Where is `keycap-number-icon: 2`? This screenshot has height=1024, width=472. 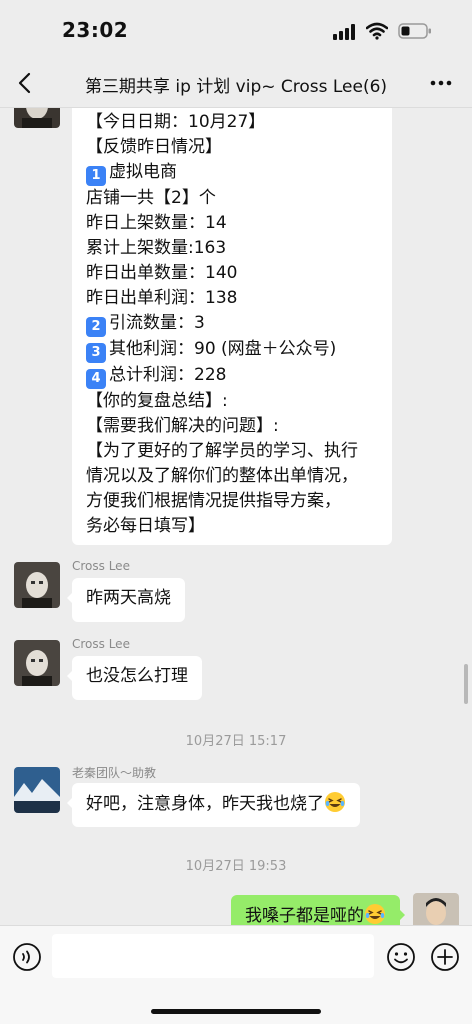
keycap-number-icon: 2 is located at coordinates (96, 327).